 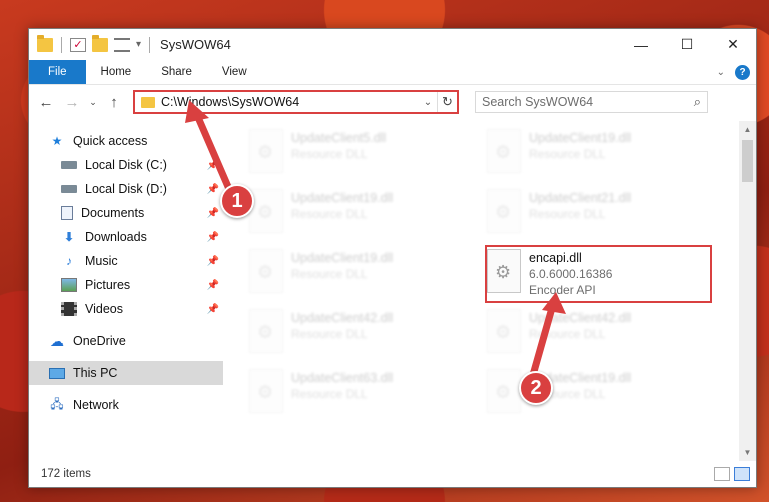 What do you see at coordinates (126, 405) in the screenshot?
I see `sidebar-item-network: 🖧 Network` at bounding box center [126, 405].